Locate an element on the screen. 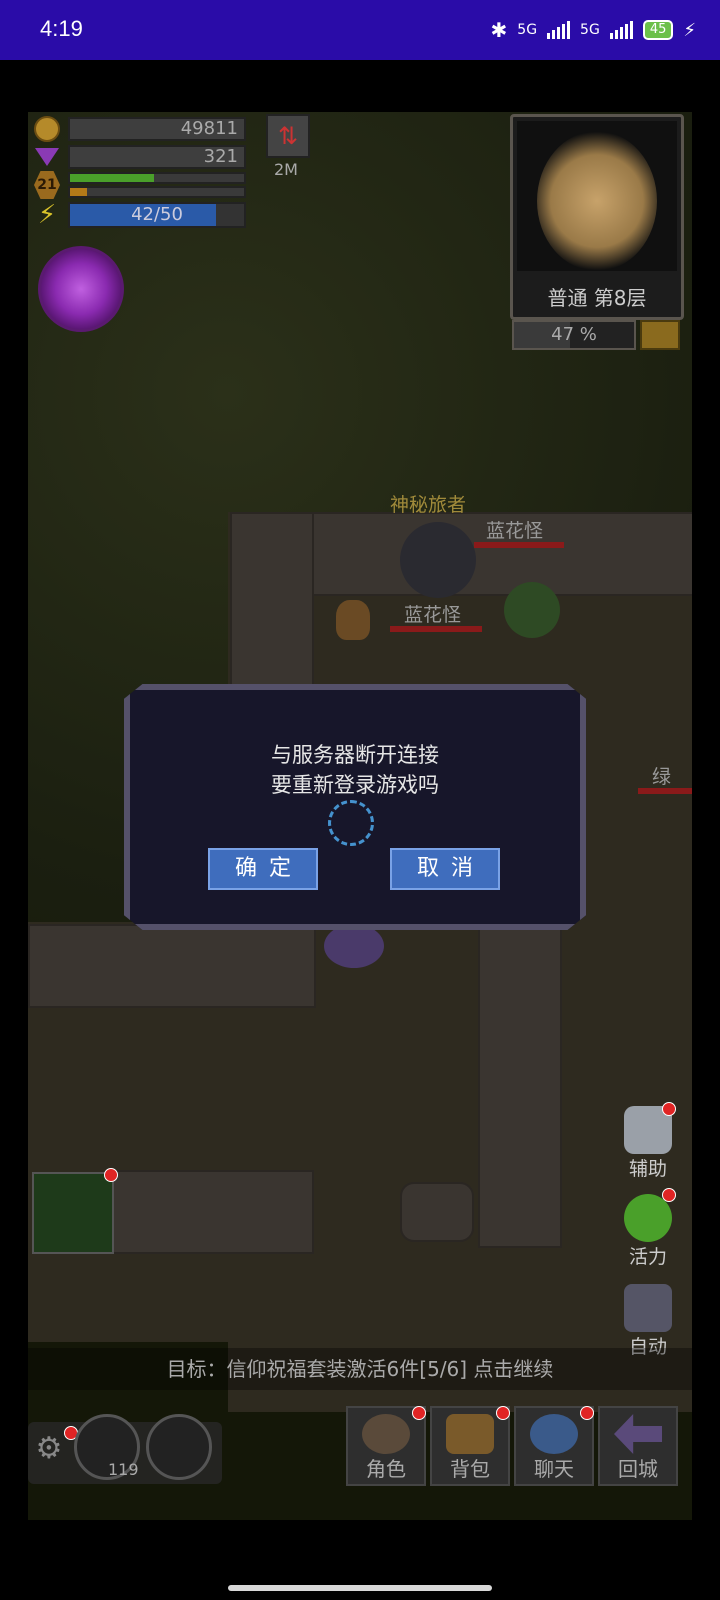 This screenshot has height=1600, width=720. disconnect-dialog: 与服务器断开连接 要重新登录游戏吗 确定 取消 is located at coordinates (355, 807).